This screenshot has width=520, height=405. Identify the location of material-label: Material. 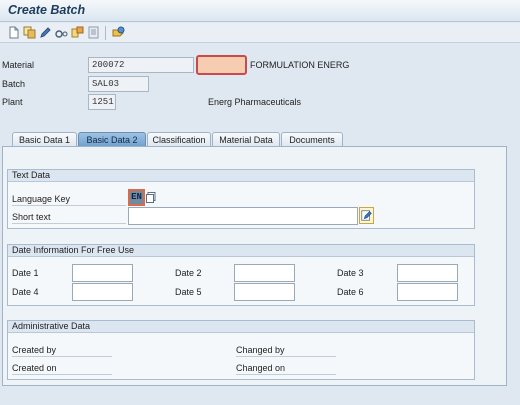
(18, 65).